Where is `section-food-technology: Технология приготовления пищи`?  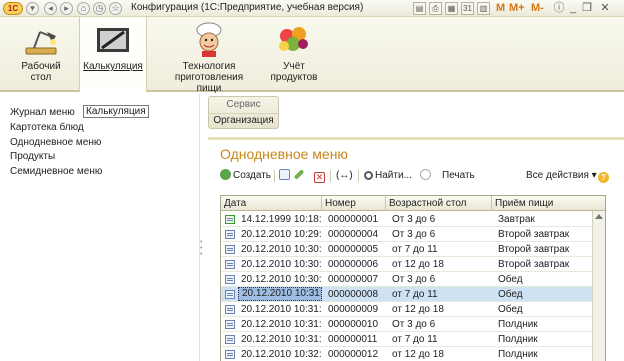
section-food-technology: Технология приготовления пищи is located at coordinates (209, 55).